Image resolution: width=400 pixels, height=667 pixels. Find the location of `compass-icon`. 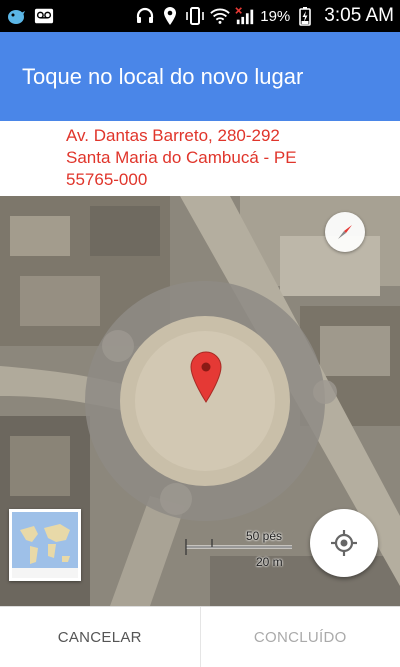

compass-icon is located at coordinates (345, 232).